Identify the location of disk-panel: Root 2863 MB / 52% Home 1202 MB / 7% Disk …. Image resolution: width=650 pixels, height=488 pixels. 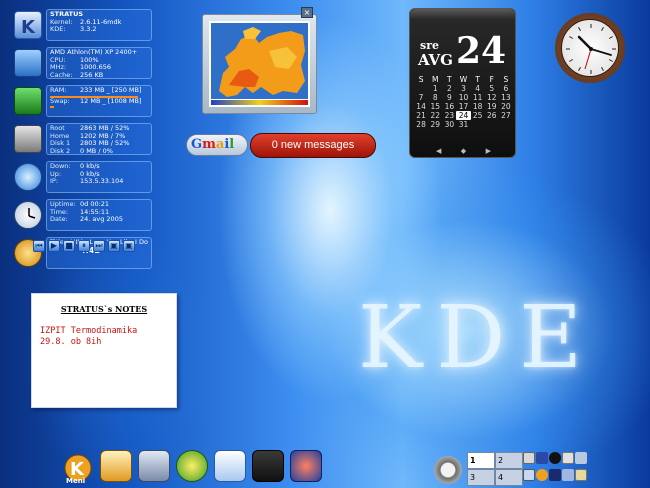
(83, 139).